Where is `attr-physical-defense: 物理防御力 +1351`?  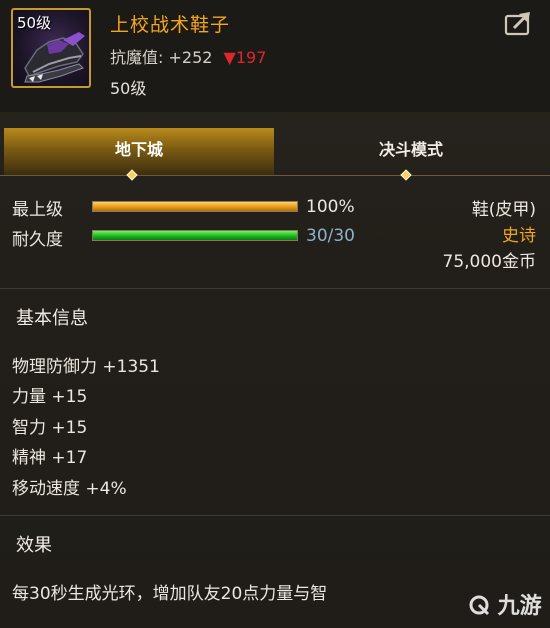 attr-physical-defense: 物理防御力 +1351 is located at coordinates (86, 367).